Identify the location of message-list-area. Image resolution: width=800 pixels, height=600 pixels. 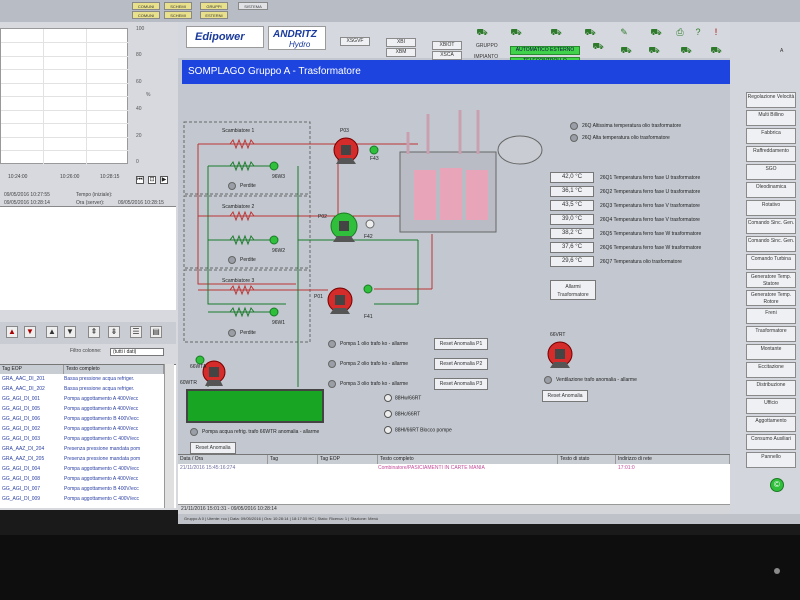
(88, 258).